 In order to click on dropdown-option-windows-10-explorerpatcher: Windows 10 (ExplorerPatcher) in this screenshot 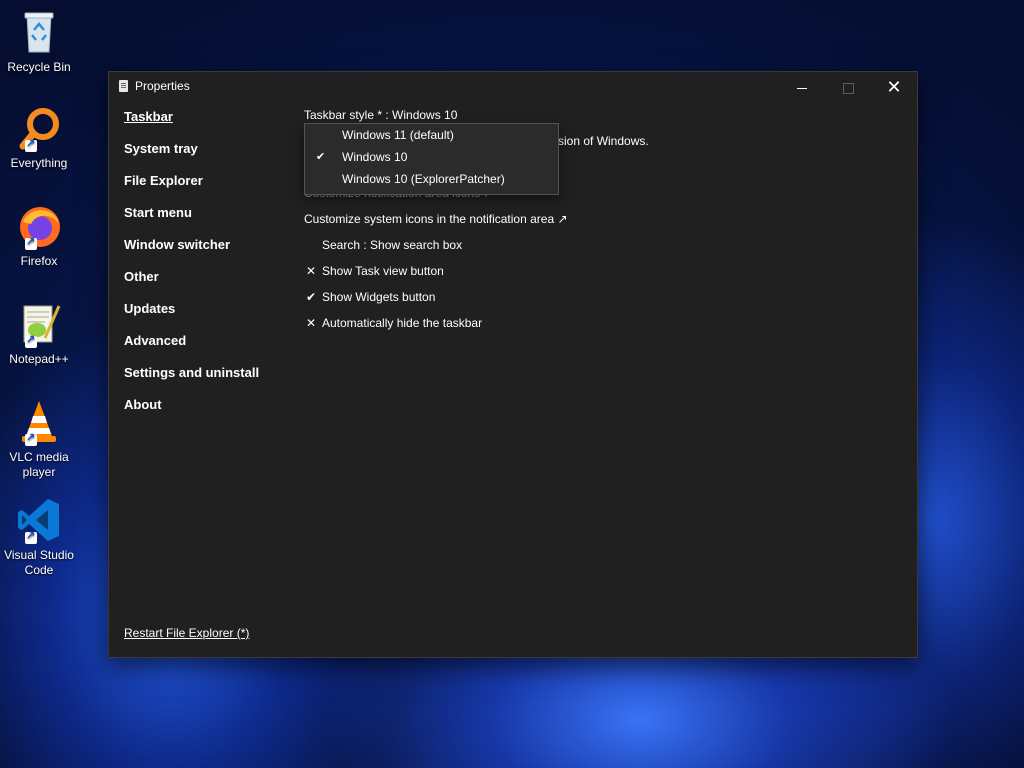, I will do `click(431, 179)`.